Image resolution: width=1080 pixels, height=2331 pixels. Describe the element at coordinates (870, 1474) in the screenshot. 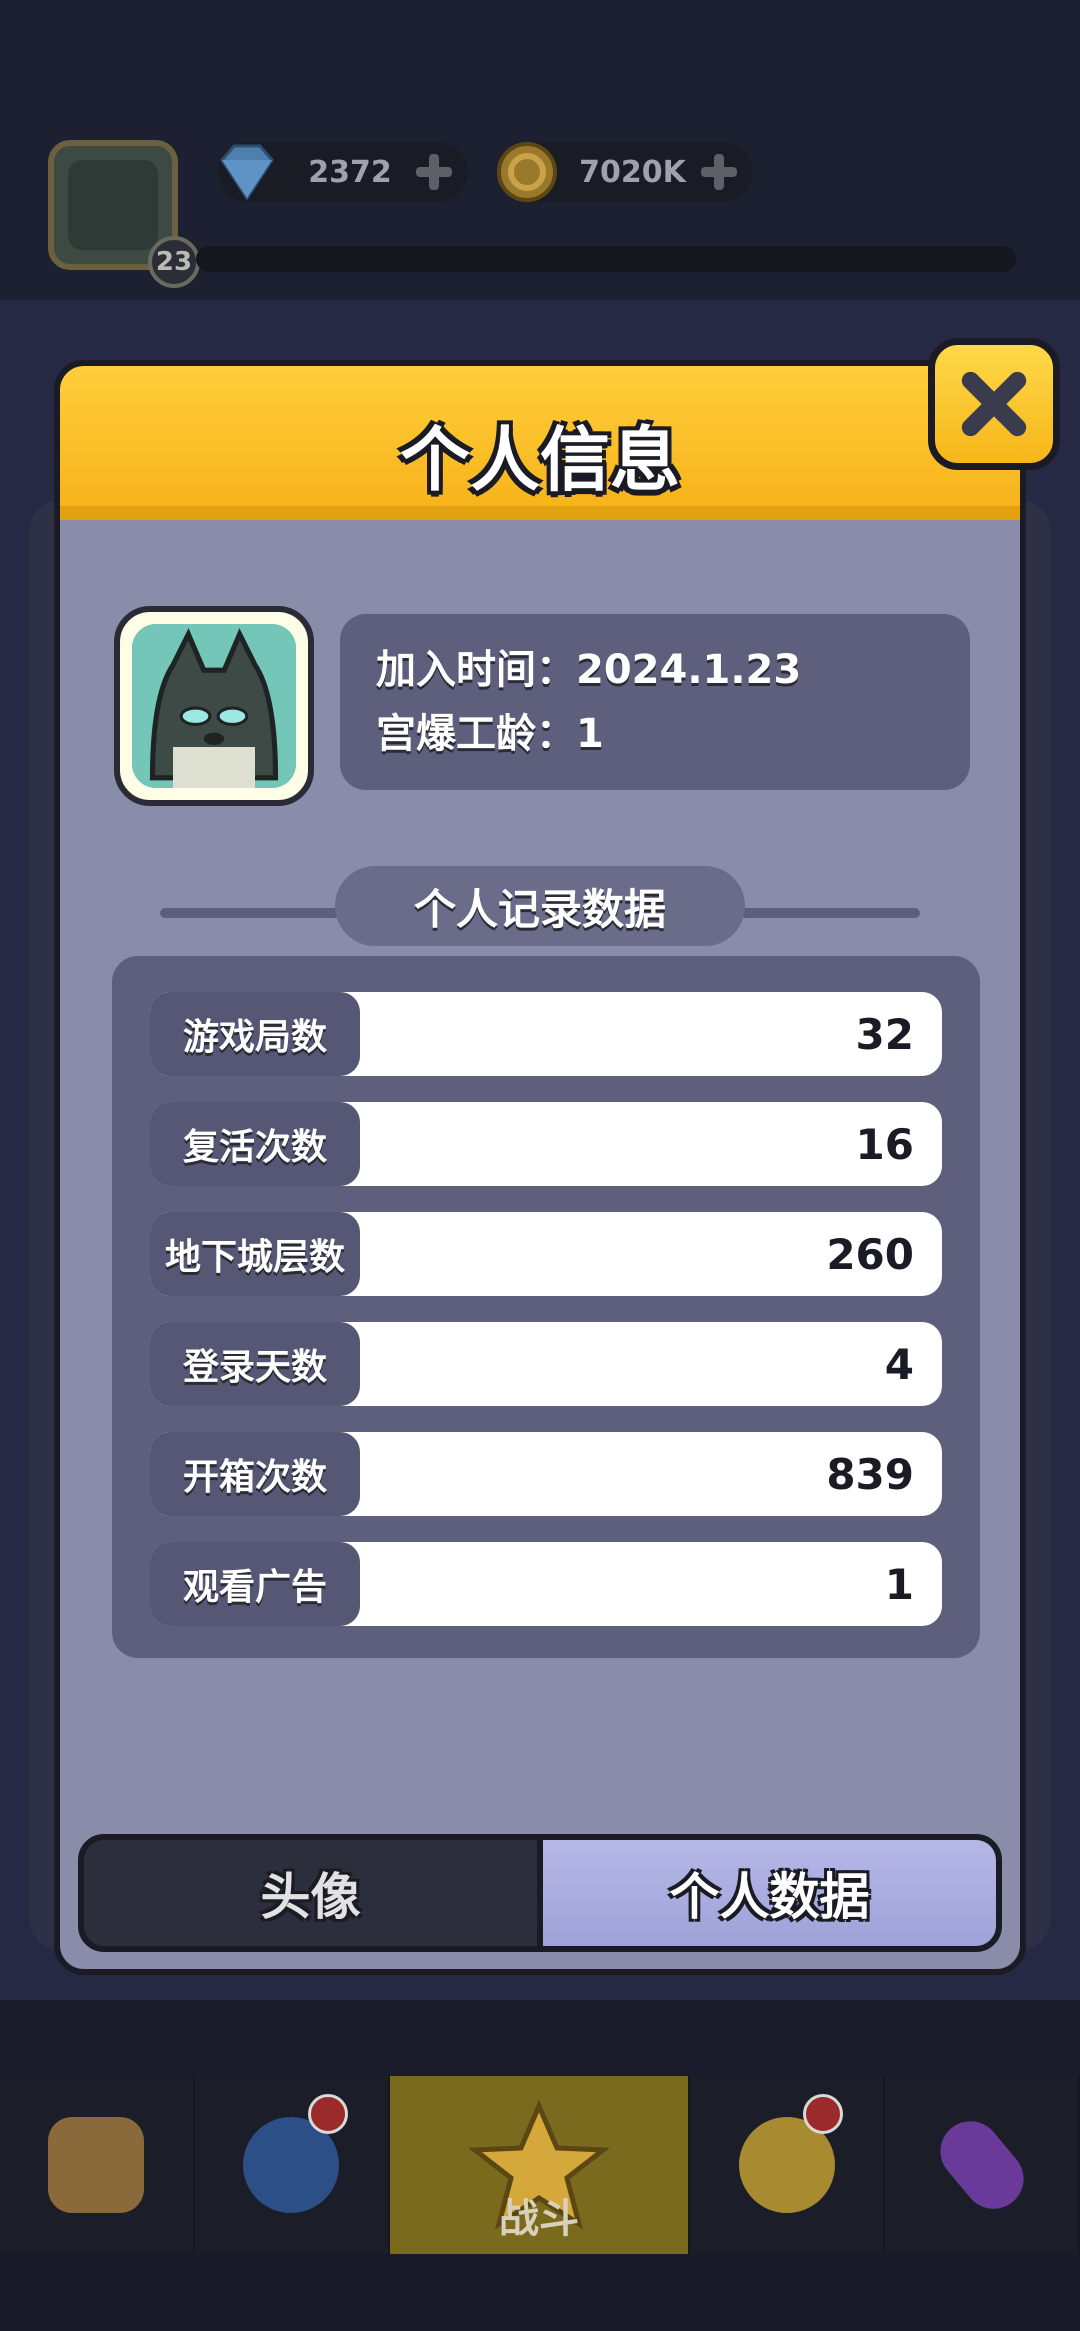

I see `stat-value: 839` at that location.